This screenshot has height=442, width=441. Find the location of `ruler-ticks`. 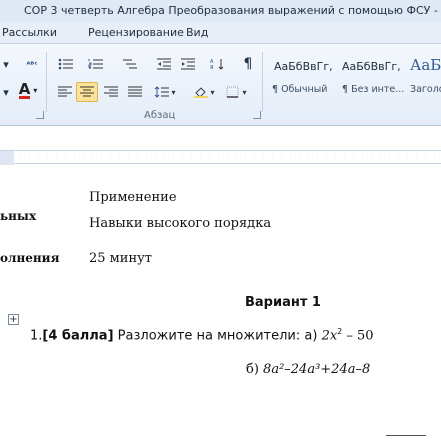

ruler-ticks is located at coordinates (220, 158).